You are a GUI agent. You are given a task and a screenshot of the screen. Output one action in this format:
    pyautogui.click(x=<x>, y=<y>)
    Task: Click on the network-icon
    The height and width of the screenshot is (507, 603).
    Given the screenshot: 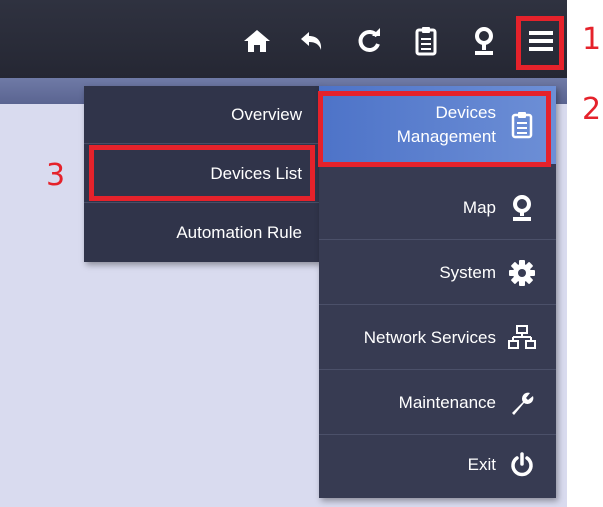 What is the action you would take?
    pyautogui.click(x=522, y=338)
    